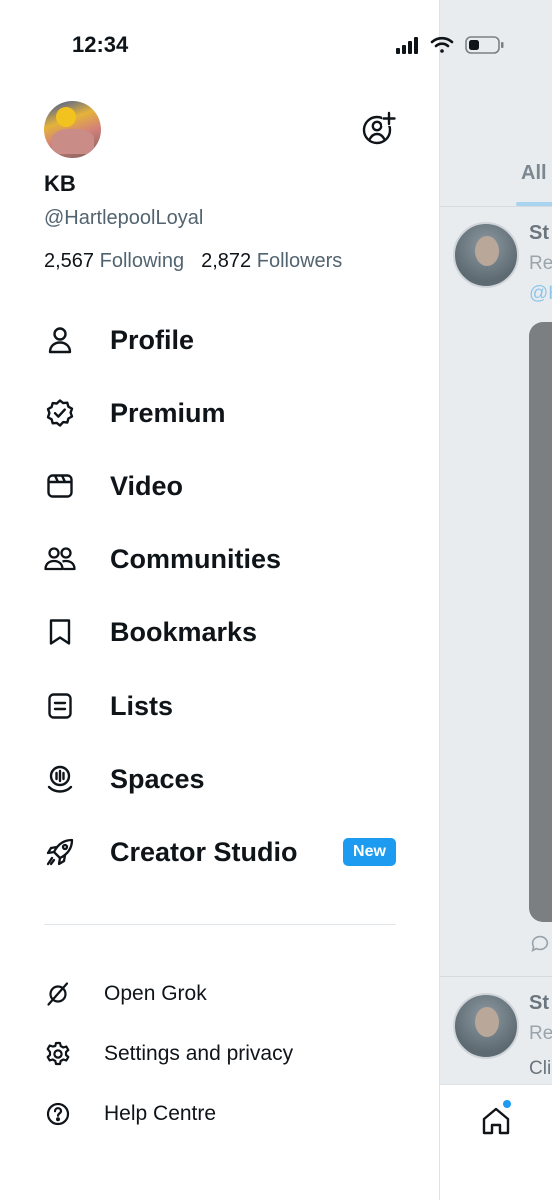 The image size is (552, 1200). Describe the element at coordinates (142, 706) in the screenshot. I see `menu-label: Lists` at that location.